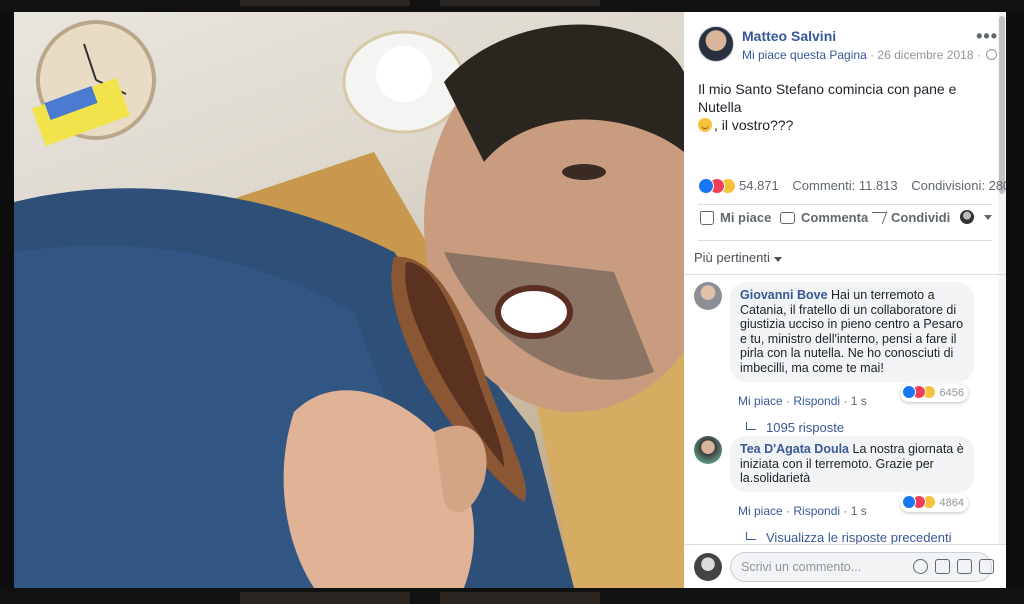 The height and width of the screenshot is (604, 1024). I want to click on commenter-name-link: Giovanni Bove, so click(784, 295).